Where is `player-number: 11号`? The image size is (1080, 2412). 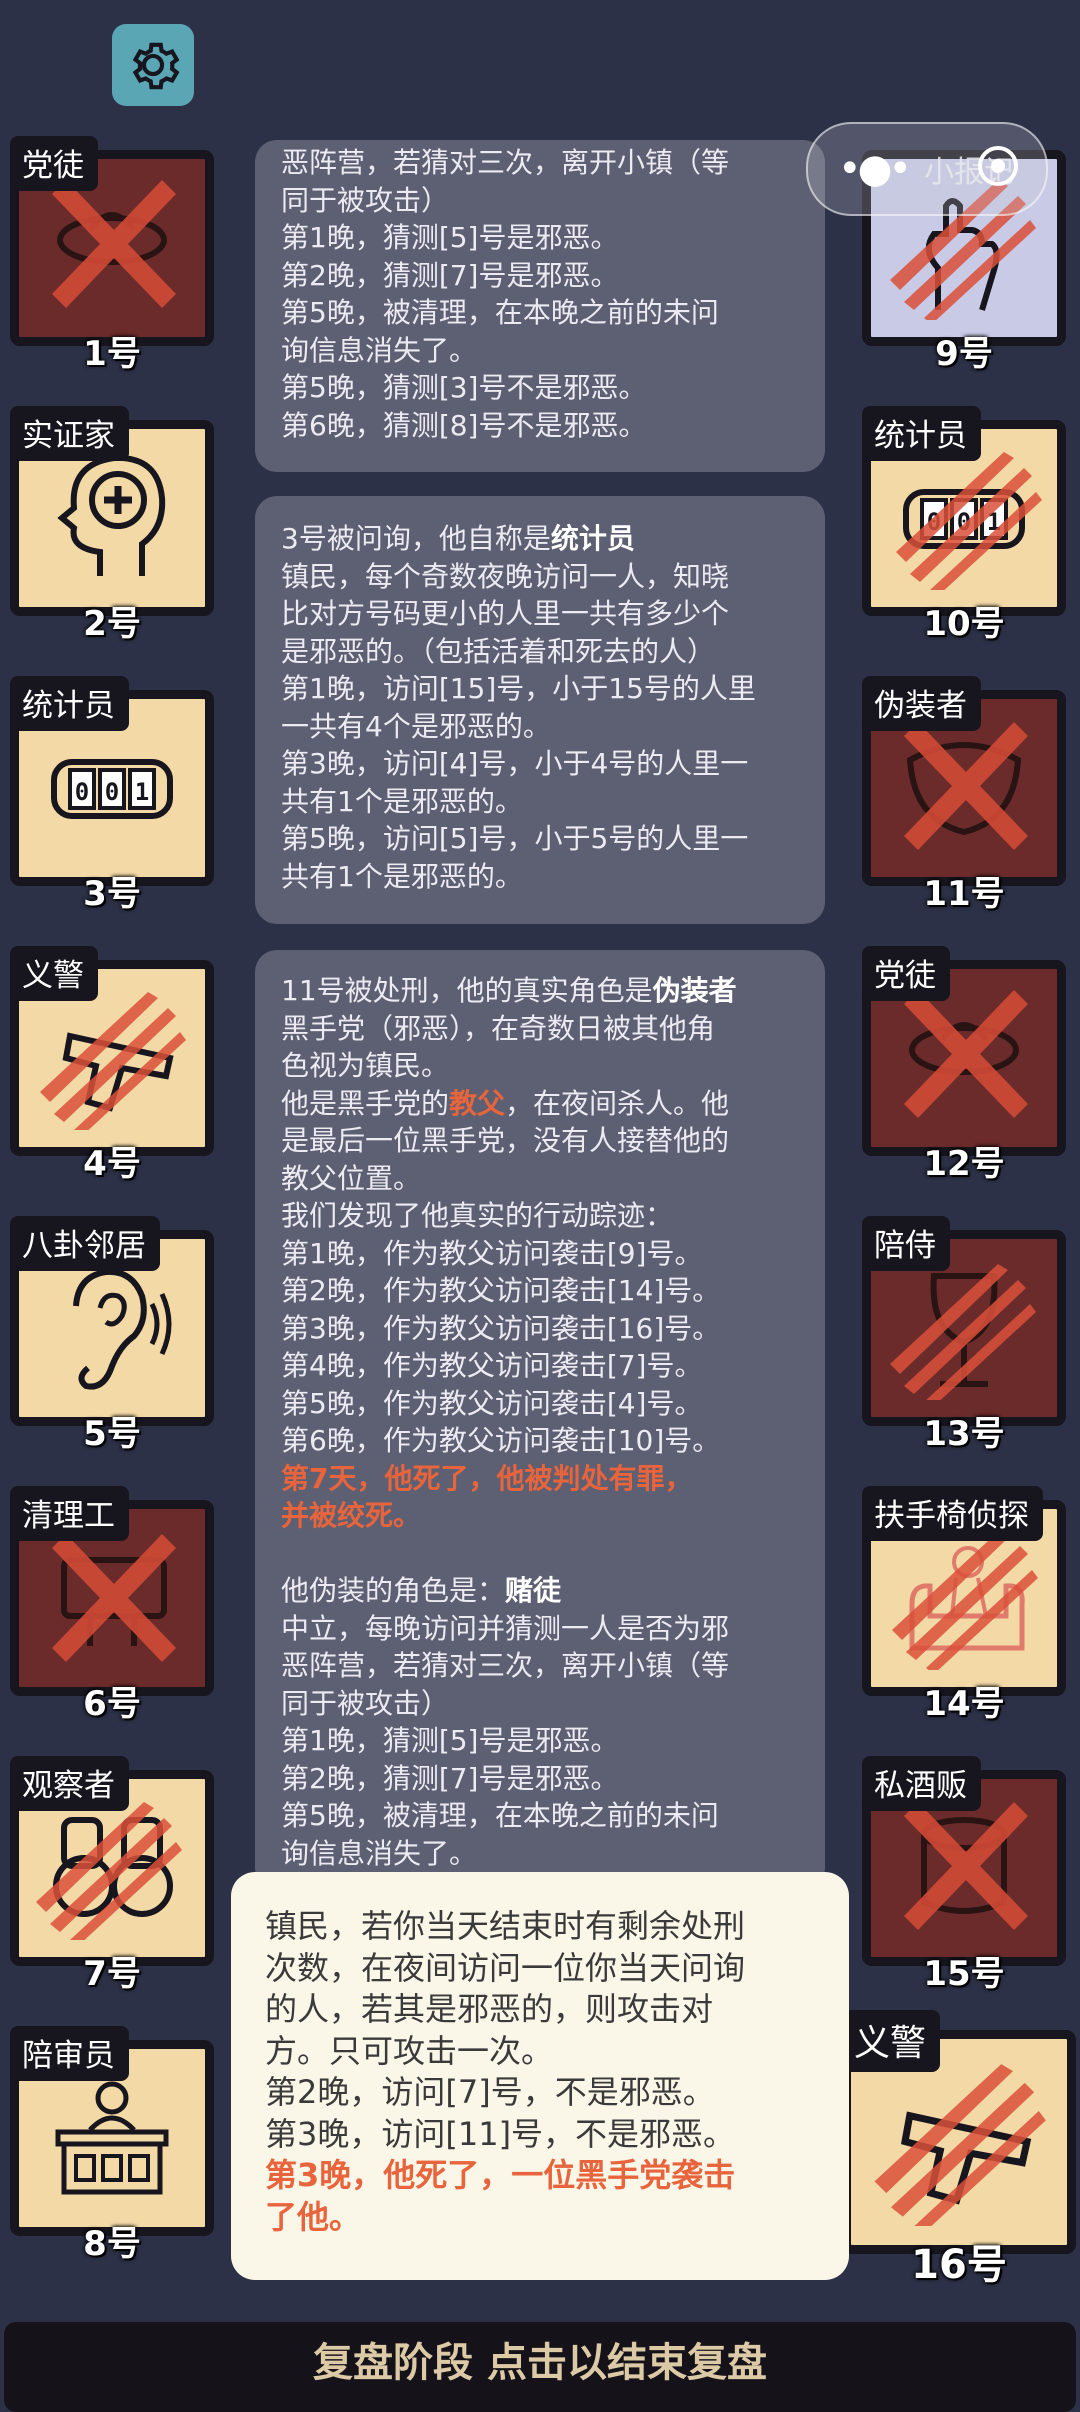 player-number: 11号 is located at coordinates (964, 894).